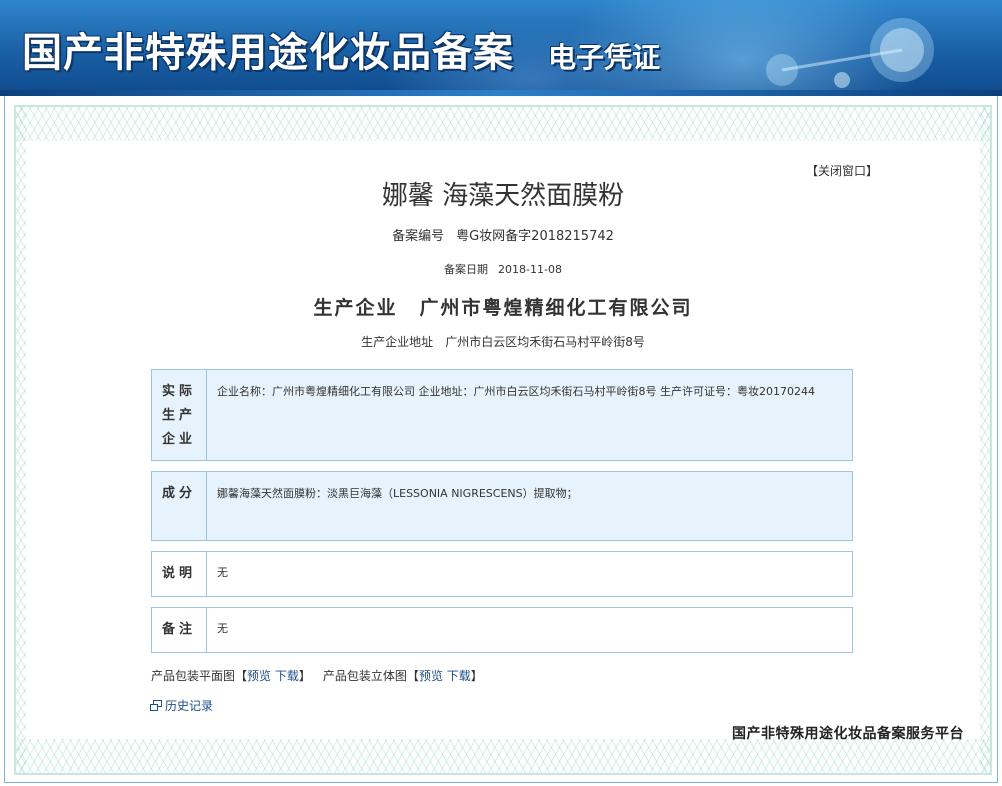 The height and width of the screenshot is (786, 1002). Describe the element at coordinates (178, 391) in the screenshot. I see `label-line: 实际` at that location.